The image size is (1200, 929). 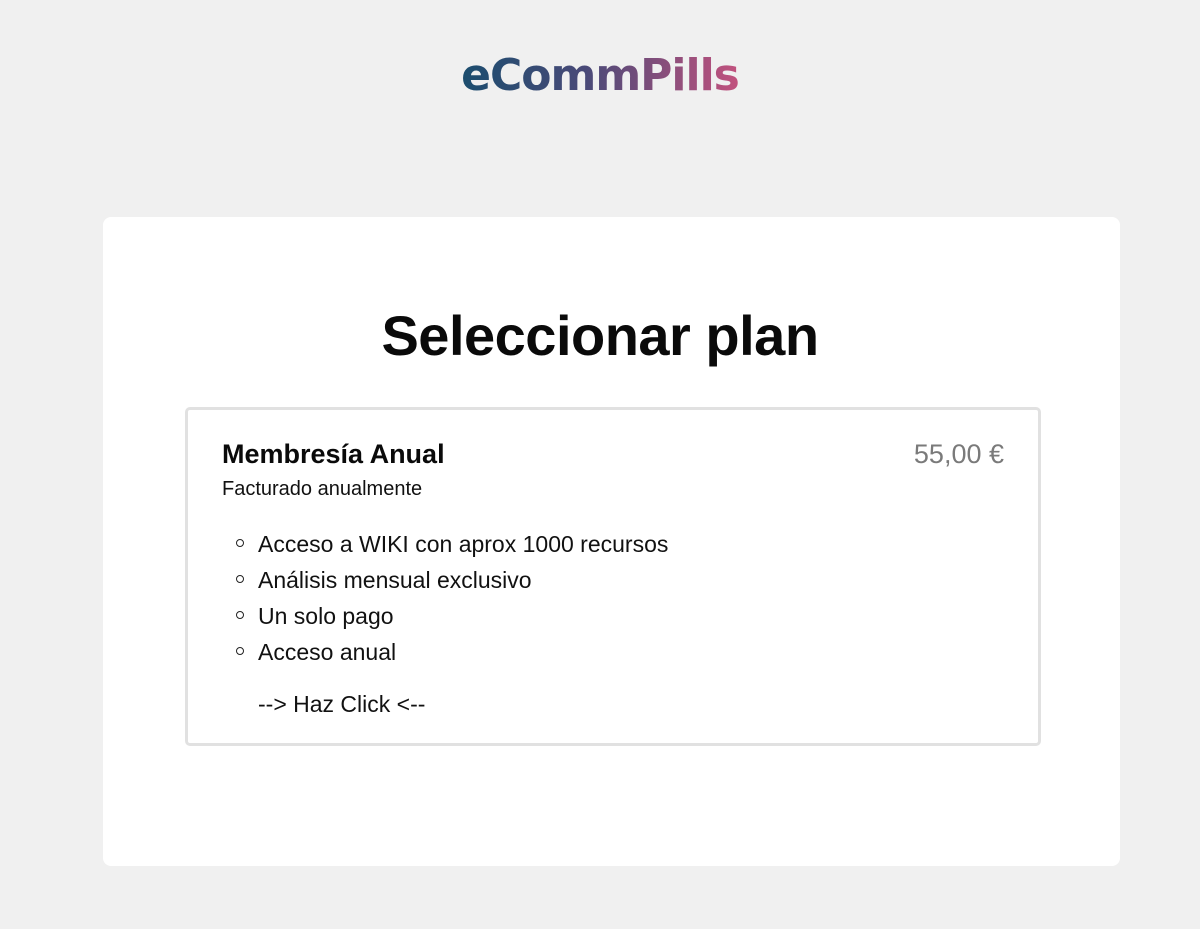 What do you see at coordinates (600, 335) in the screenshot?
I see `page-title: Seleccionar plan` at bounding box center [600, 335].